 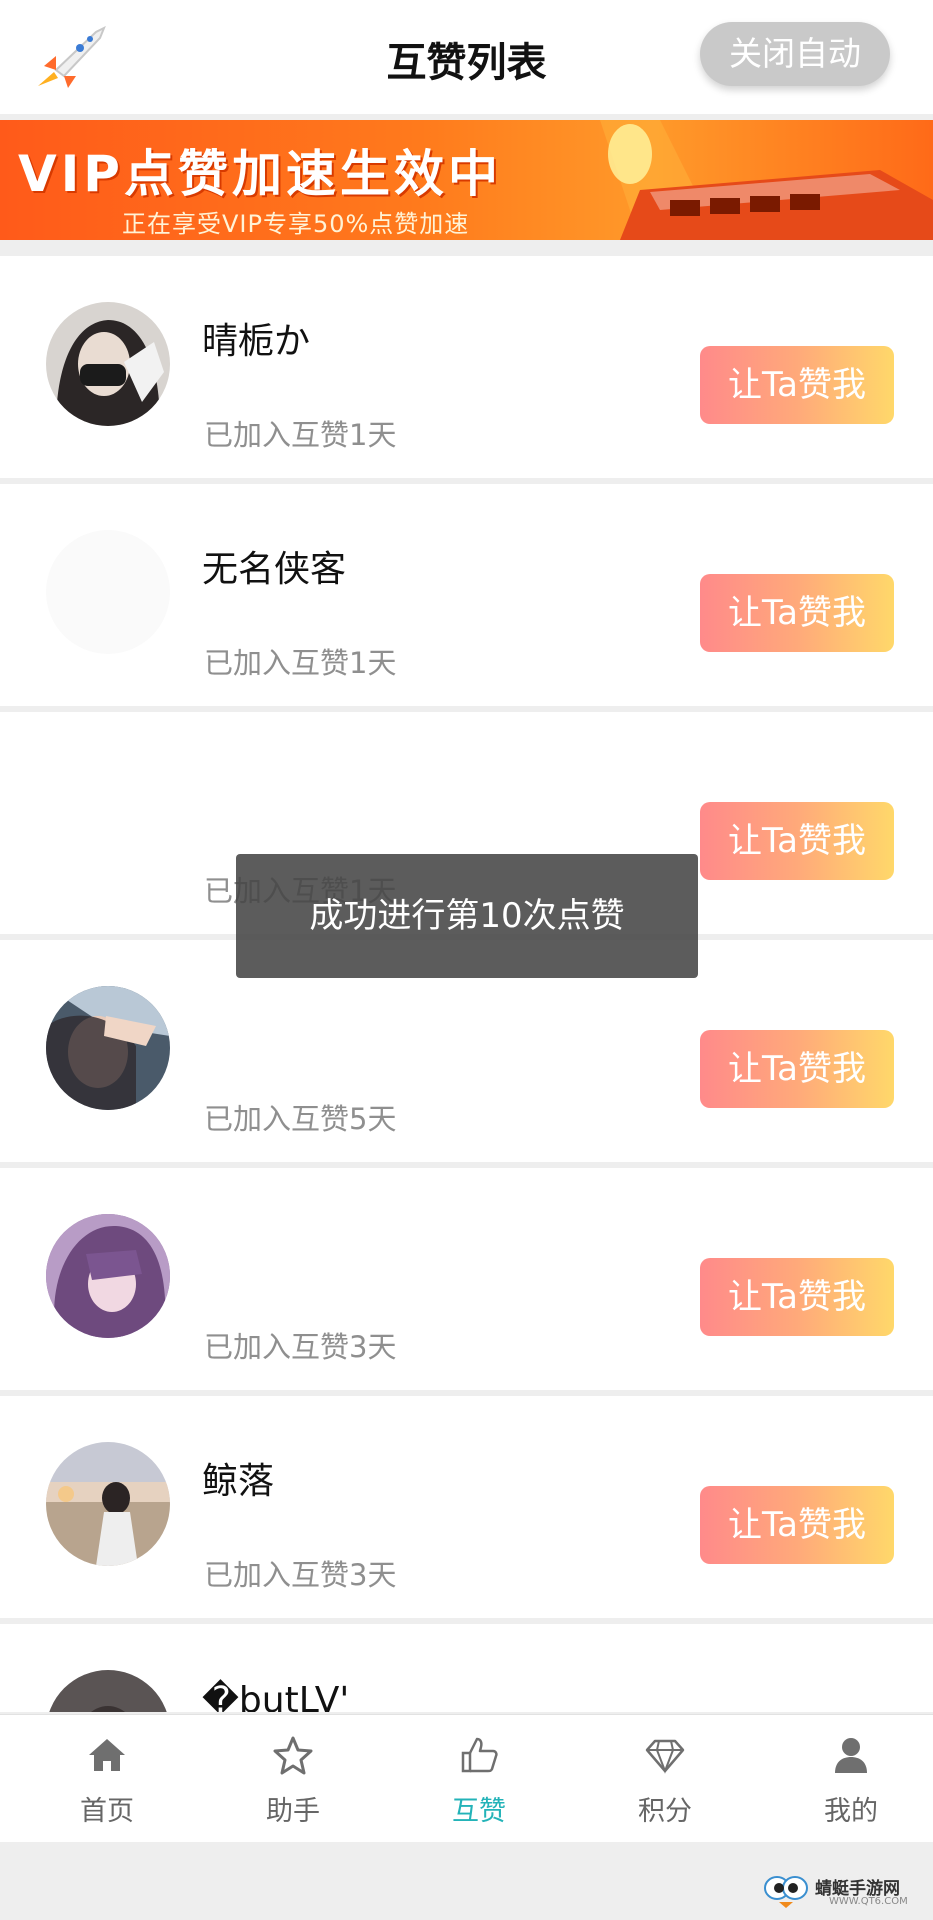 I want to click on nav-label: 我的, so click(x=851, y=1811).